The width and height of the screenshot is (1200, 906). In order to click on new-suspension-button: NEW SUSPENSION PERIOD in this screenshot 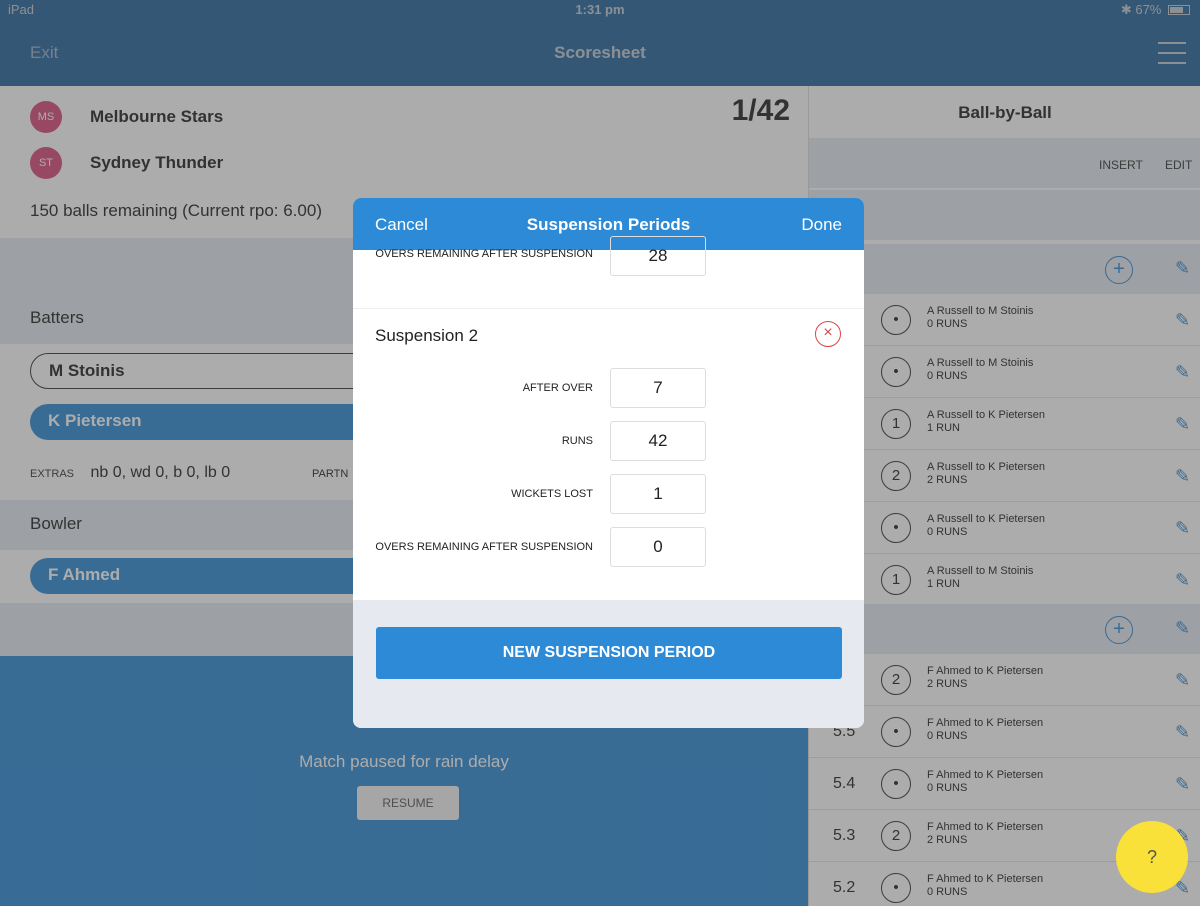, I will do `click(609, 653)`.